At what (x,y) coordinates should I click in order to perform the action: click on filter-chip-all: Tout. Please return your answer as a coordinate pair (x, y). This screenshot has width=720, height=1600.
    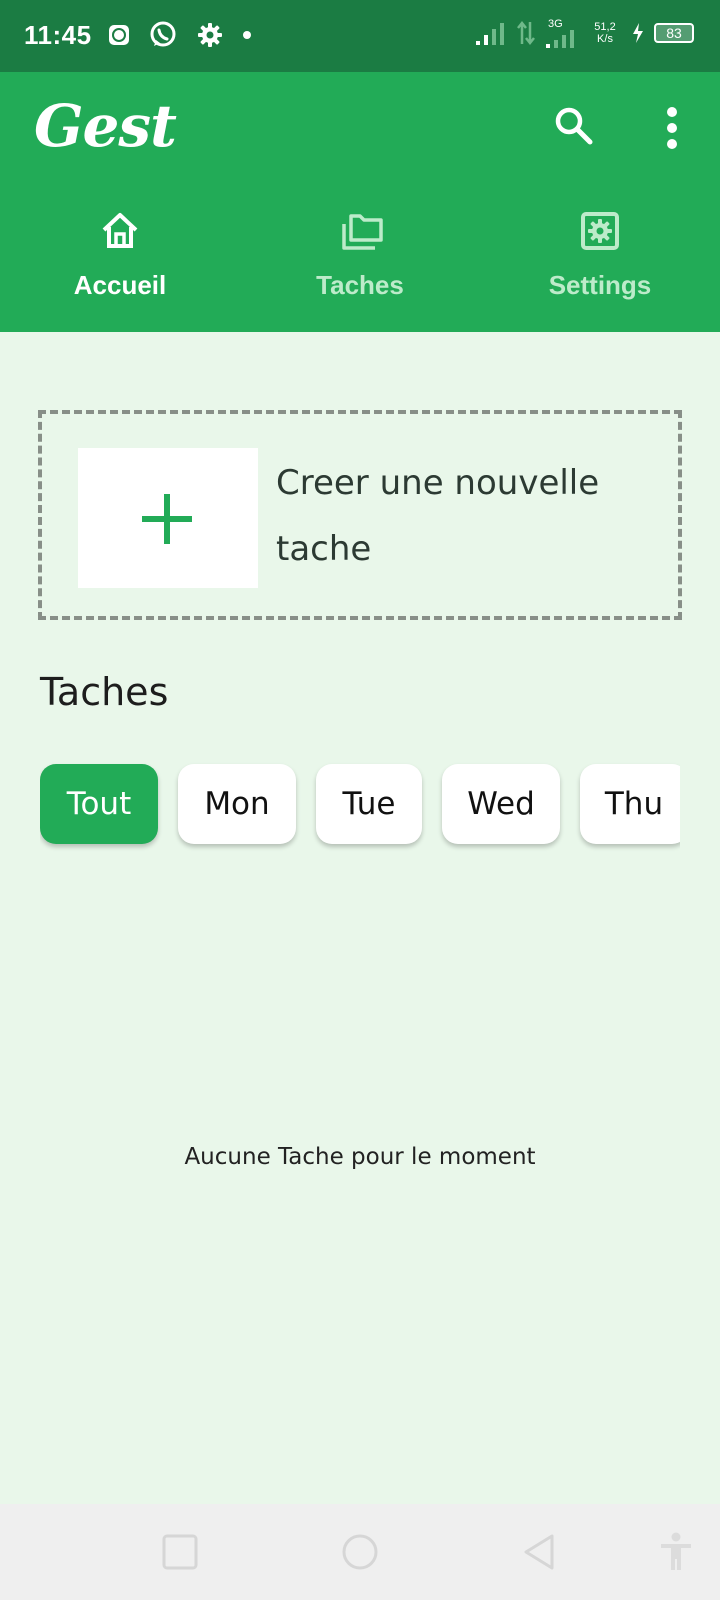
    Looking at the image, I should click on (99, 804).